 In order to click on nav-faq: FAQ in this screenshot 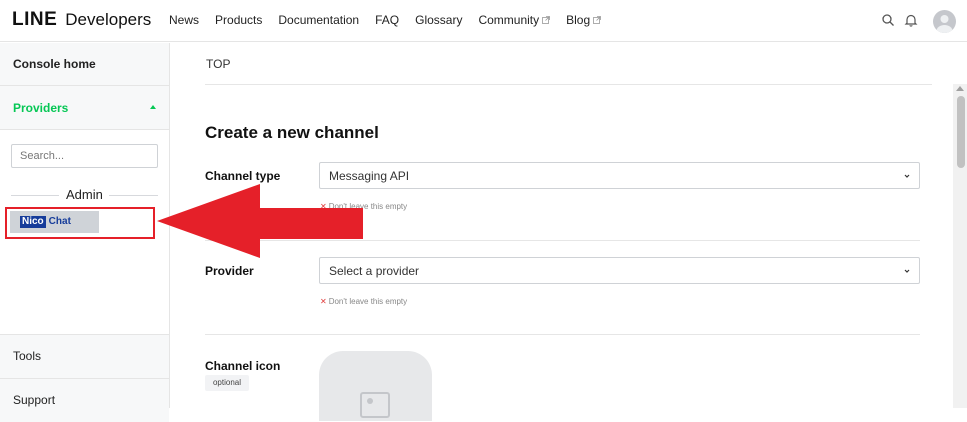, I will do `click(387, 20)`.